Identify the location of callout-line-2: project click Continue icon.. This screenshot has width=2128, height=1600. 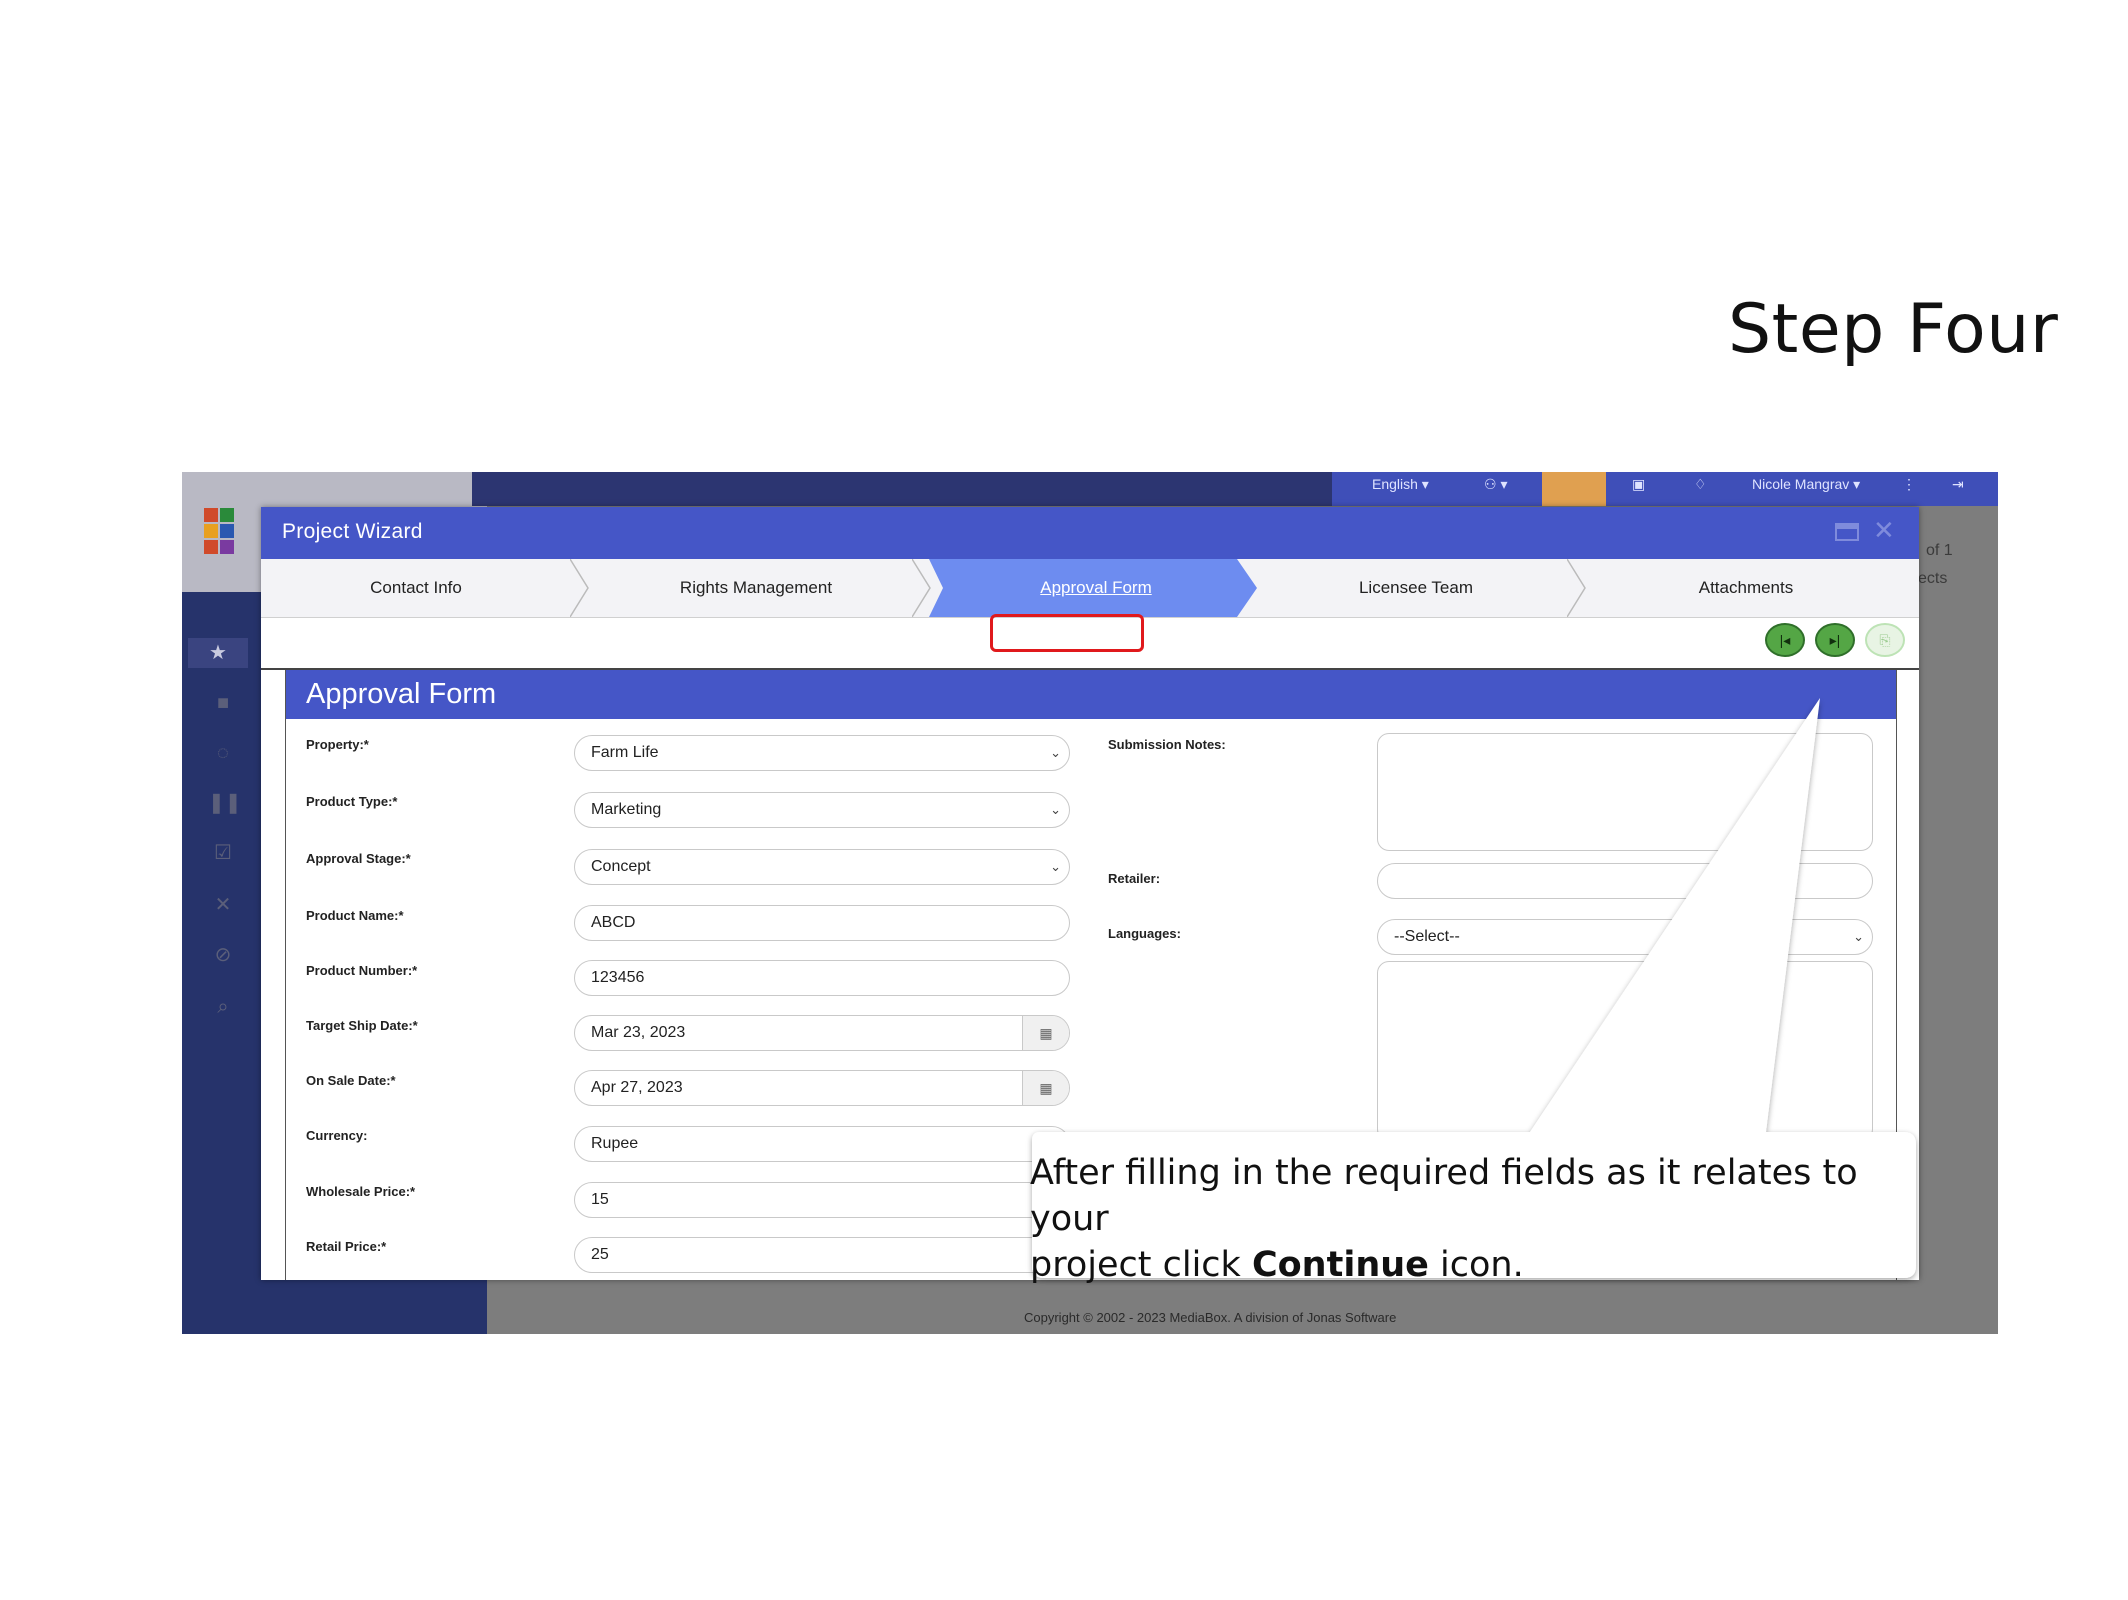
(1470, 1265).